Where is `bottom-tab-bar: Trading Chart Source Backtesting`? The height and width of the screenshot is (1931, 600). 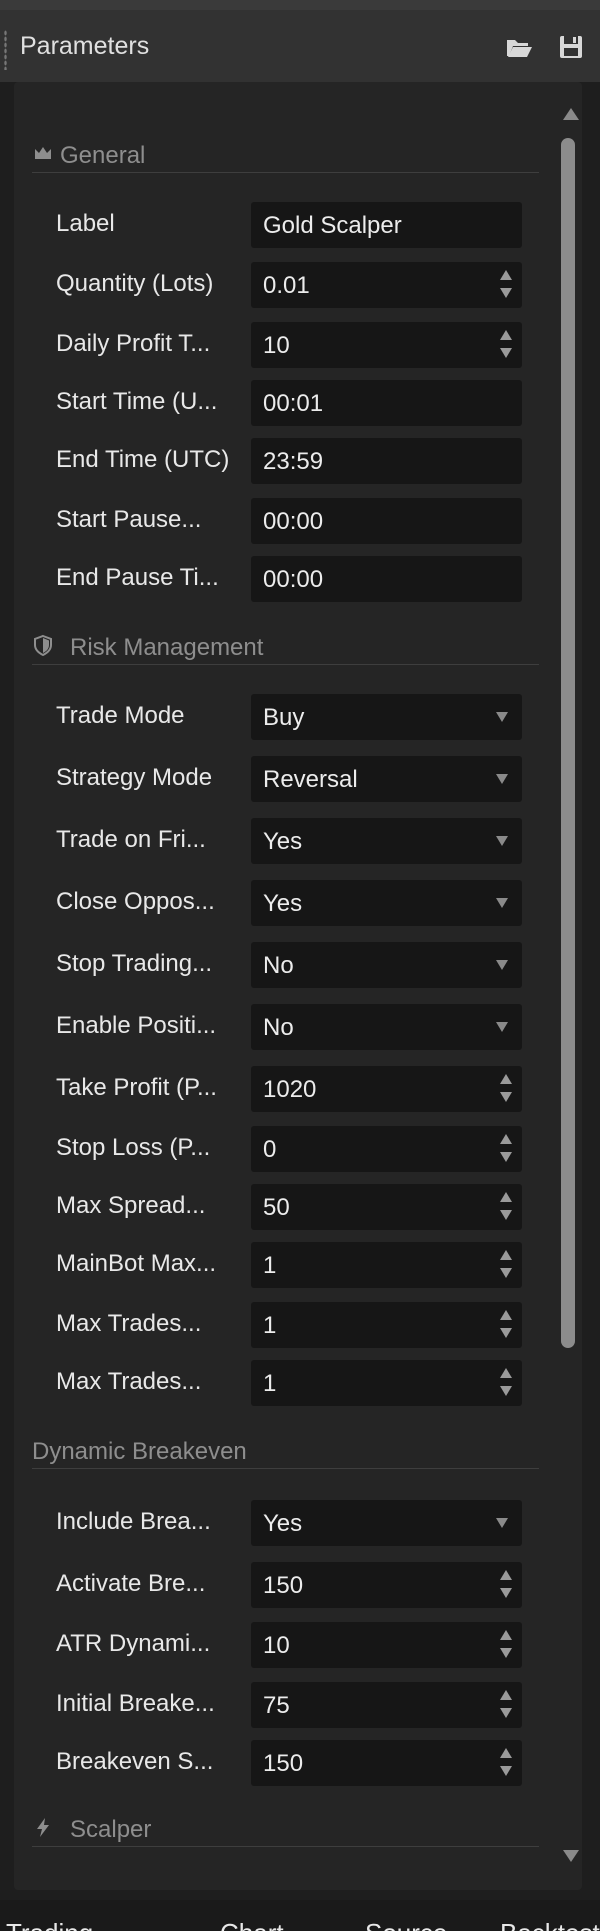
bottom-tab-bar: Trading Chart Source Backtesting is located at coordinates (300, 1915).